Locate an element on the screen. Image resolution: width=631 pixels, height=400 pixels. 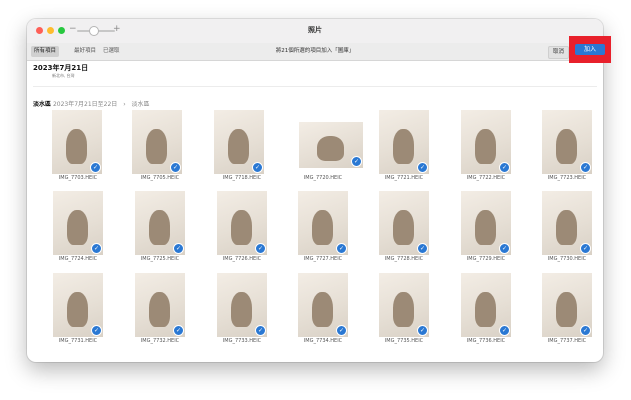
photo-filename: IMG_7732.HEIC is located at coordinates (160, 341).